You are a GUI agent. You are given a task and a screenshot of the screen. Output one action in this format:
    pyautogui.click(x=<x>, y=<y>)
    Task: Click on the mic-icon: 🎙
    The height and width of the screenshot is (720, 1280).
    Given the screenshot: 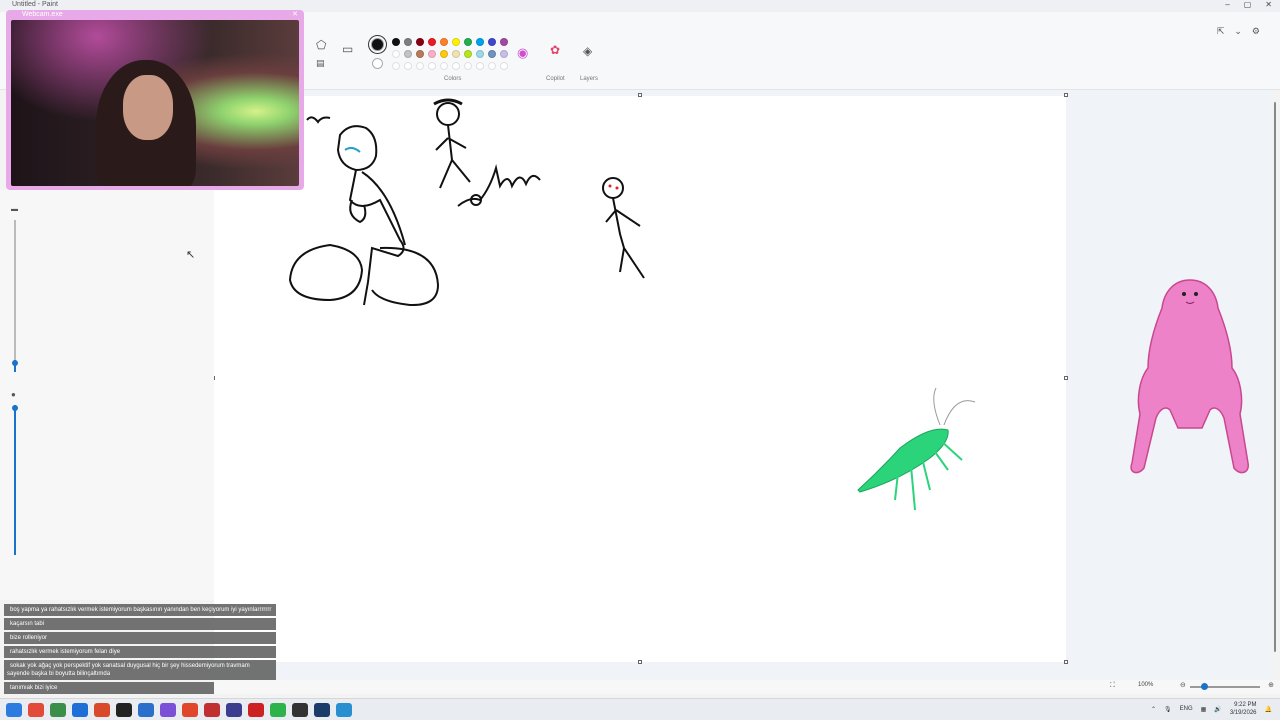 What is the action you would take?
    pyautogui.click(x=1168, y=709)
    